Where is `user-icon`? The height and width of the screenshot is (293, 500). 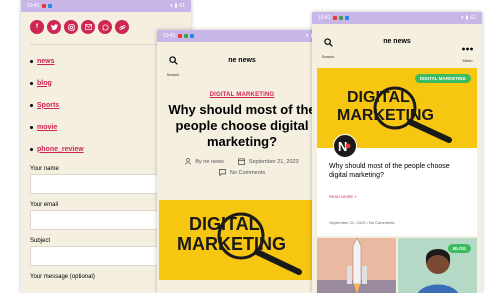
user-icon is located at coordinates (188, 161).